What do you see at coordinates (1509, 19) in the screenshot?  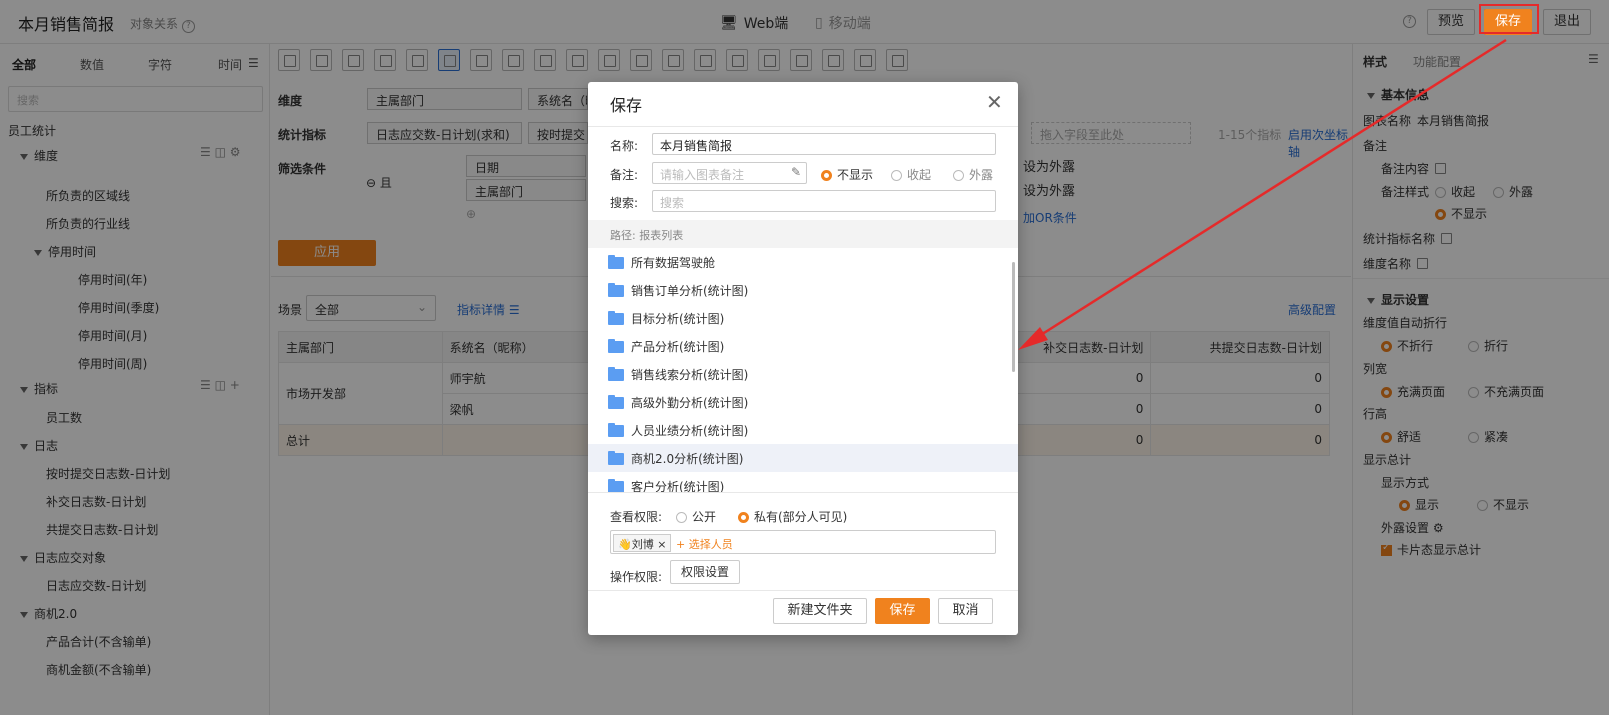 I see `annotation-highlight-box` at bounding box center [1509, 19].